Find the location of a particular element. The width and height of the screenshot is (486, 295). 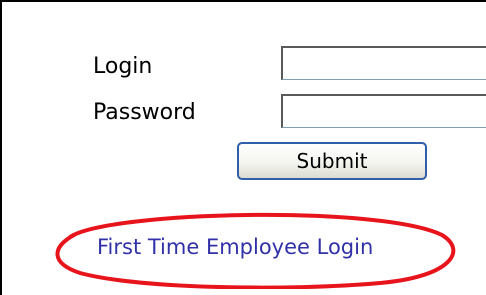

password-label: Password is located at coordinates (144, 112).